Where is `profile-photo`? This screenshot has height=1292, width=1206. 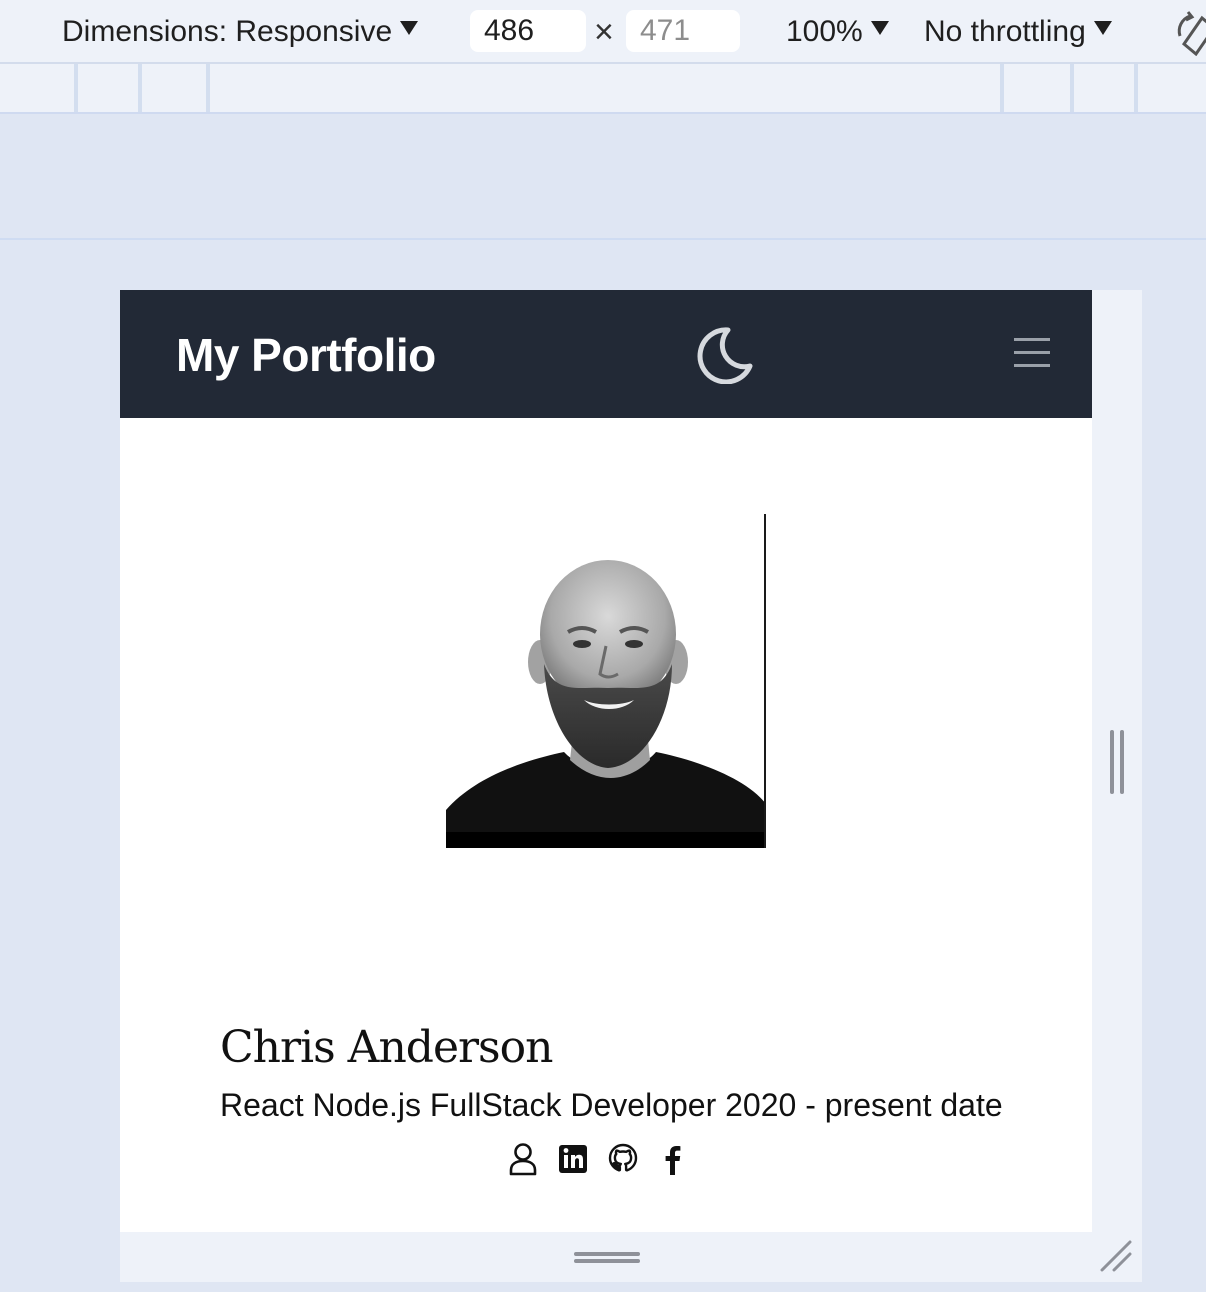
profile-photo is located at coordinates (606, 681).